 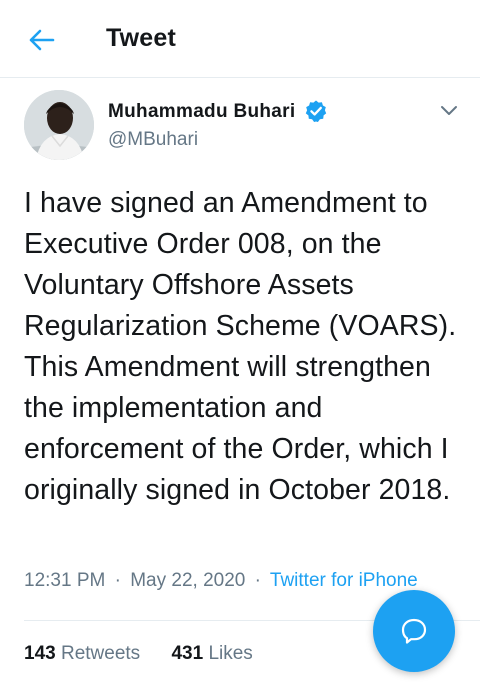 What do you see at coordinates (100, 653) in the screenshot?
I see `retweets-label: Retweets` at bounding box center [100, 653].